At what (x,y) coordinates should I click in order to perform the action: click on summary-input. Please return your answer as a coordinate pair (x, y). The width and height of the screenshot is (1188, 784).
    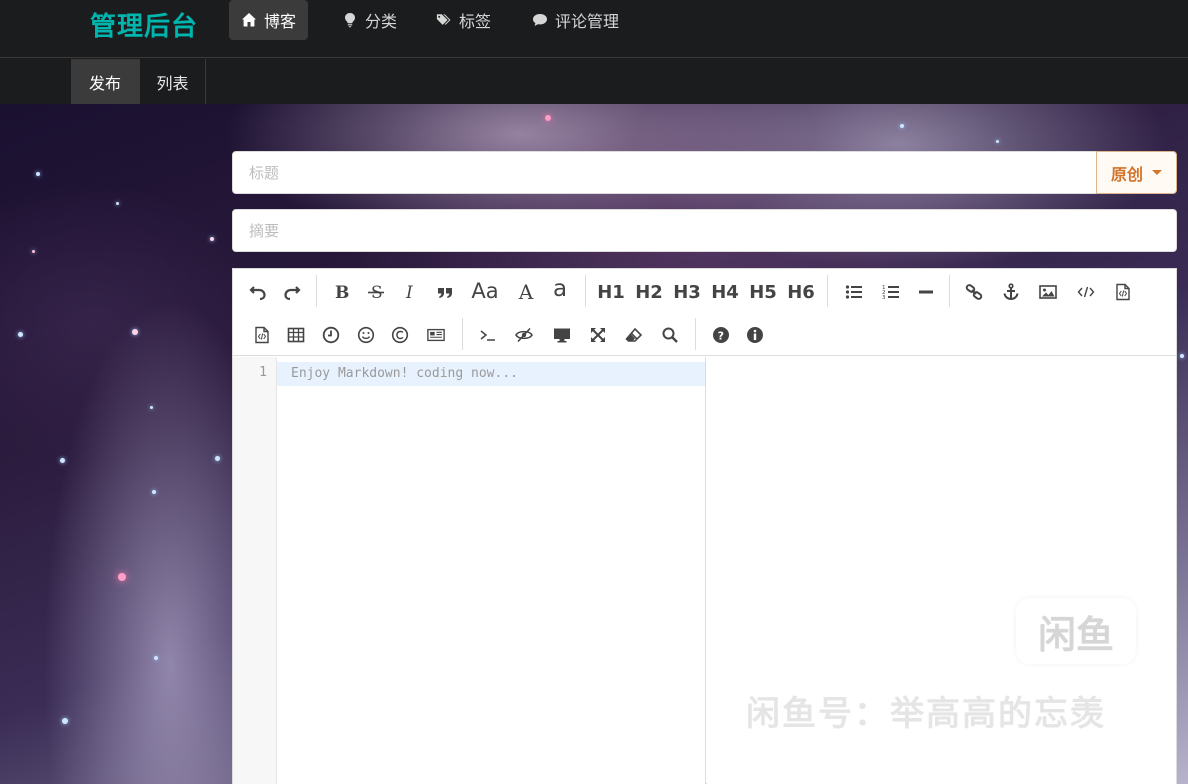
    Looking at the image, I should click on (704, 230).